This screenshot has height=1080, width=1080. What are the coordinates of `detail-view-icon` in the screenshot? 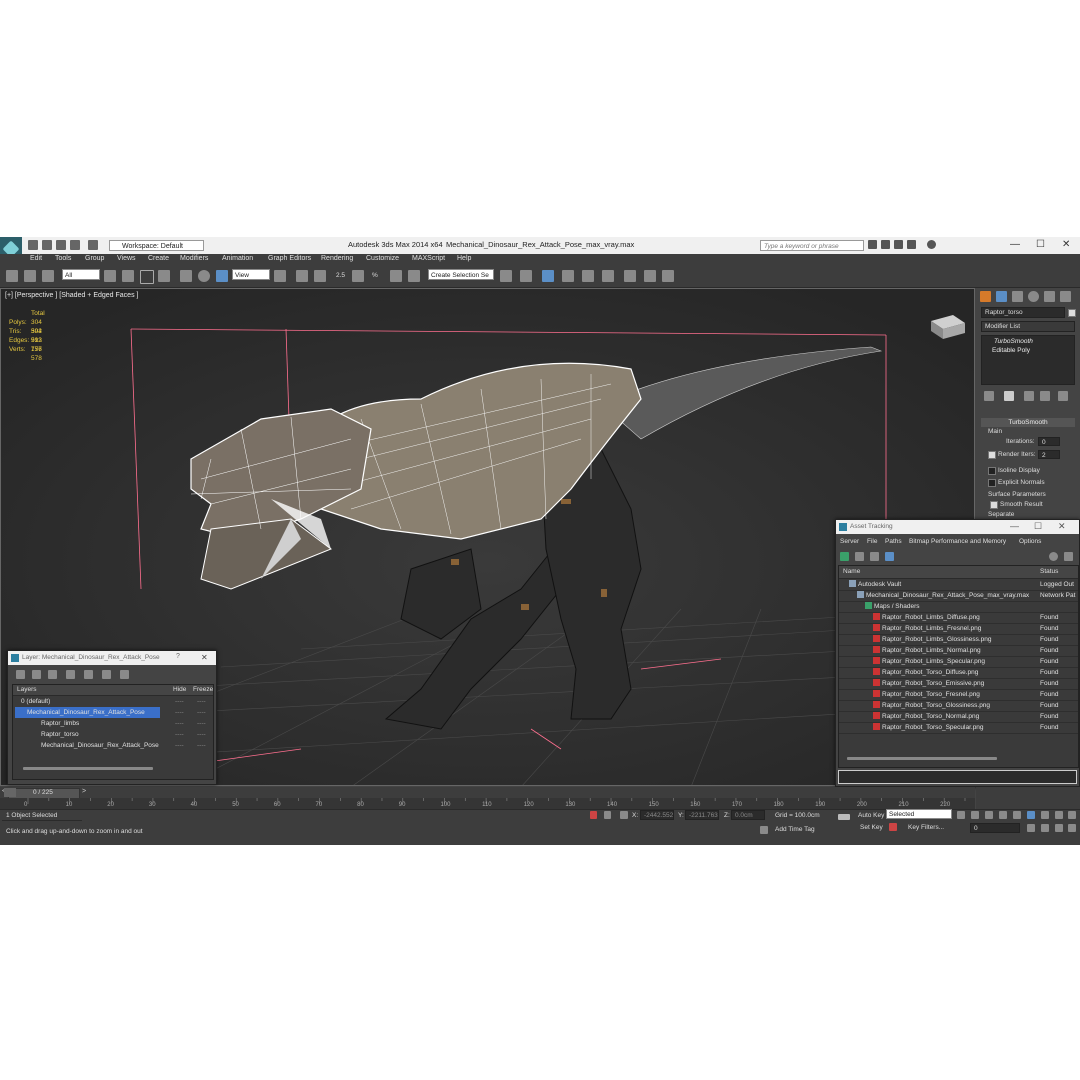 It's located at (874, 556).